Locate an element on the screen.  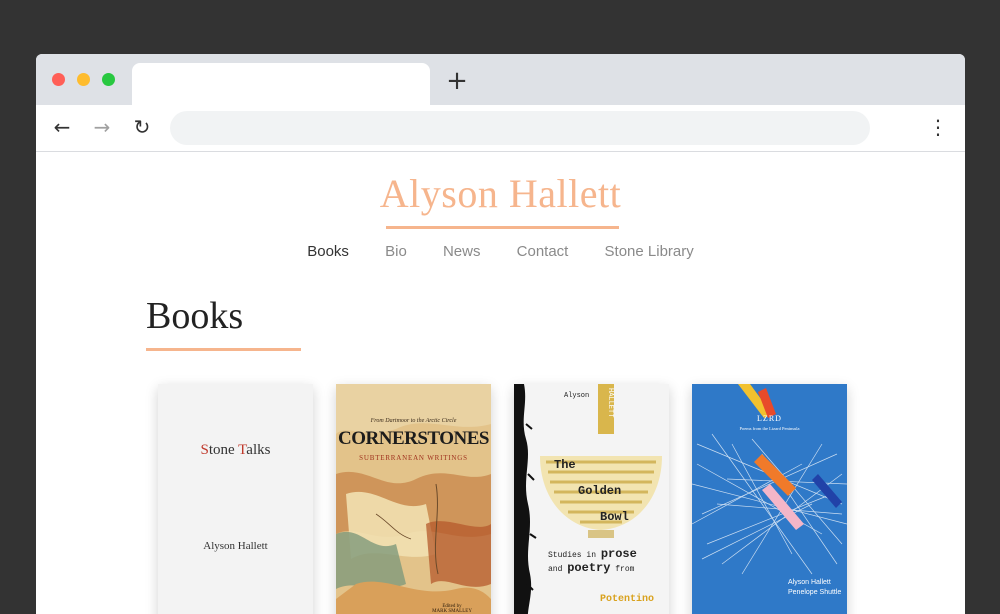
nav-link-contact: Contact is located at coordinates (543, 251).